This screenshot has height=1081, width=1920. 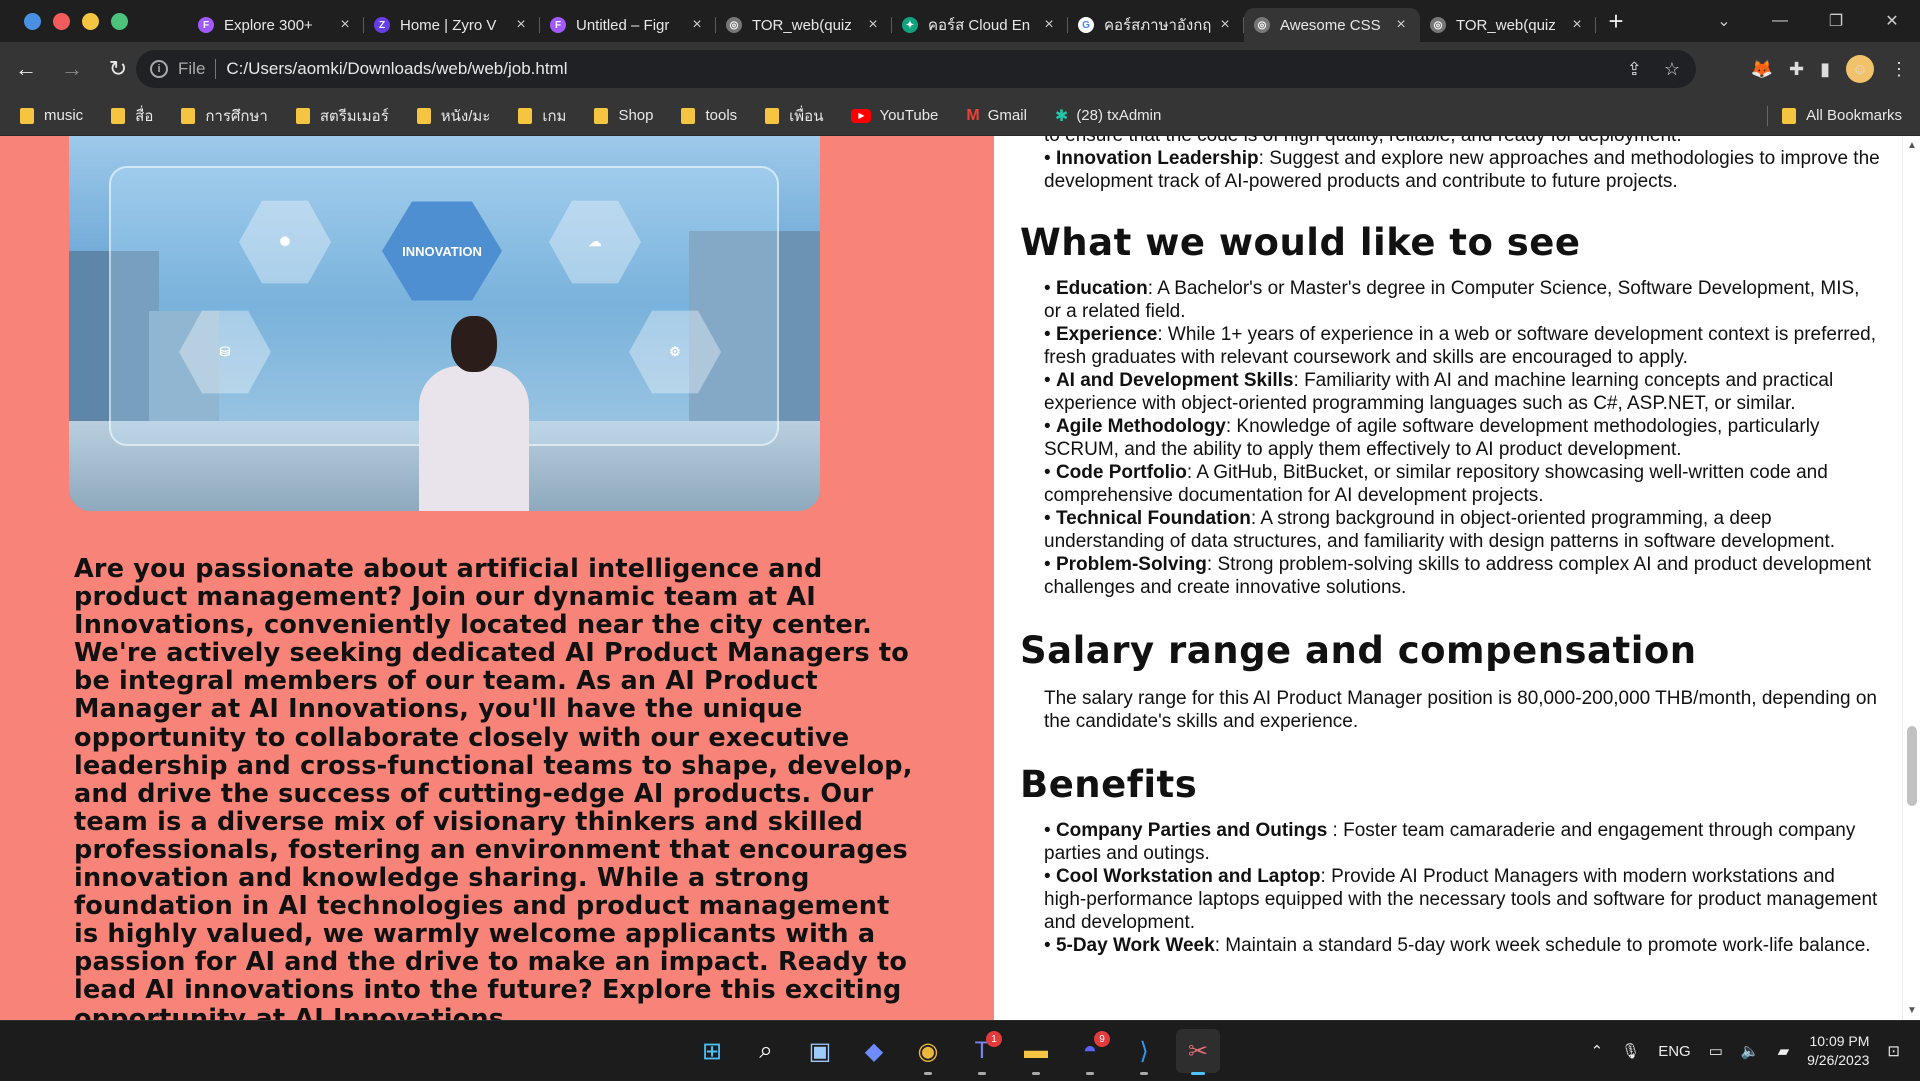 I want to click on snipping-tool-icon: ✂, so click(x=1198, y=1052).